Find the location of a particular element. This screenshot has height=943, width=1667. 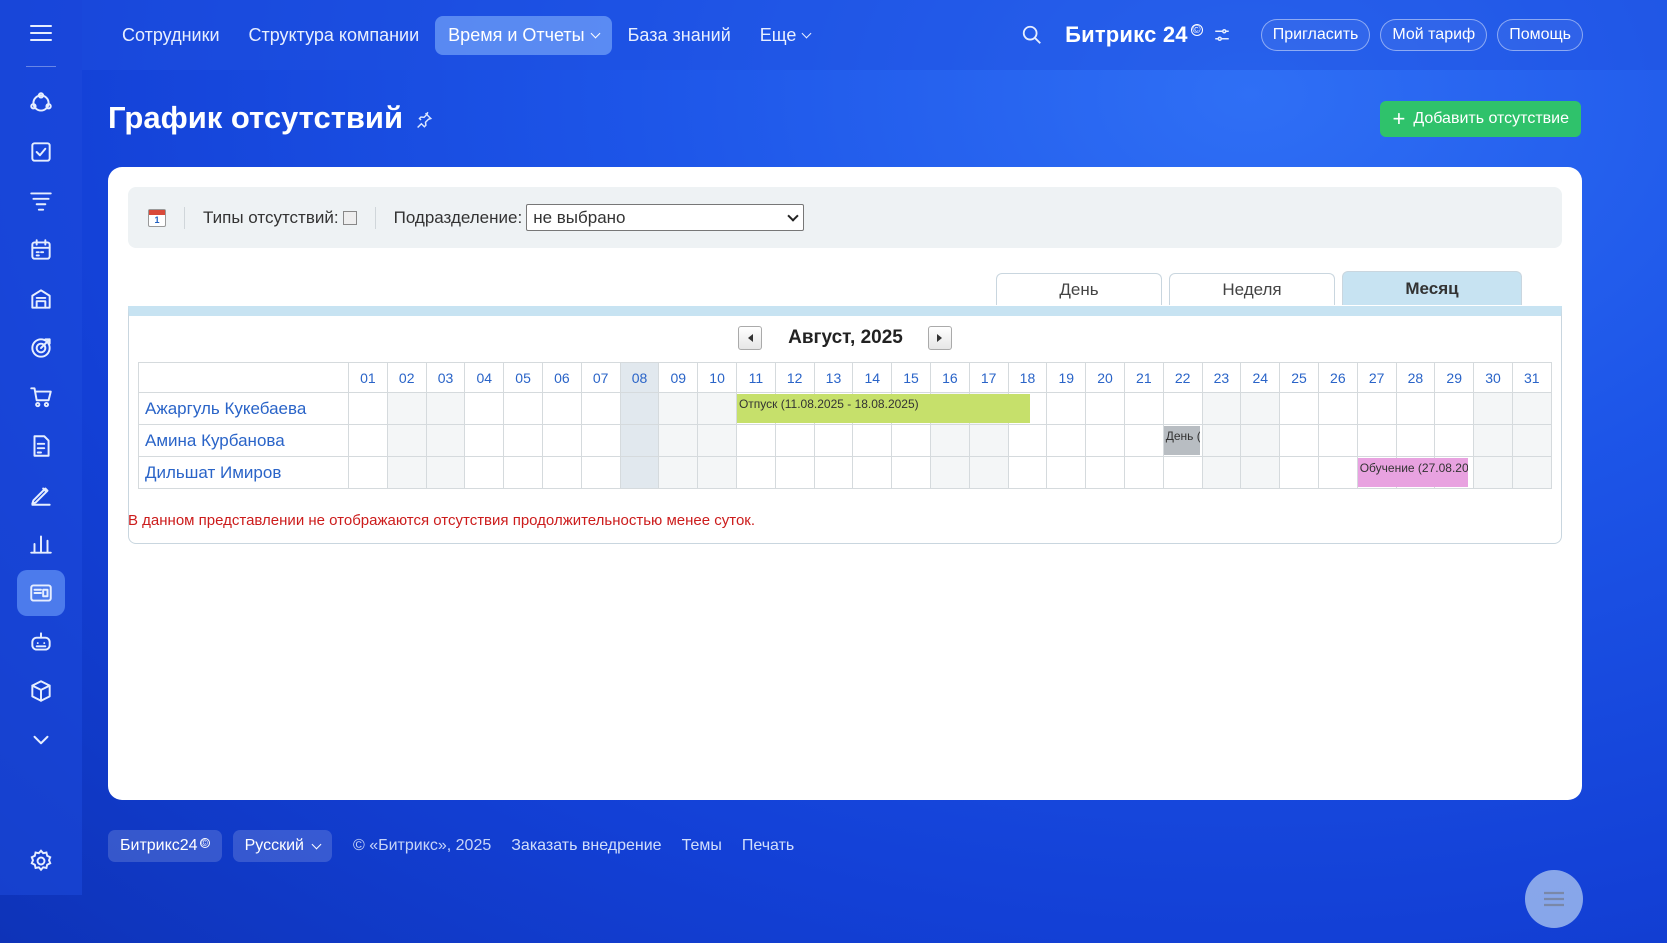

menu-burger-icon is located at coordinates (41, 33).